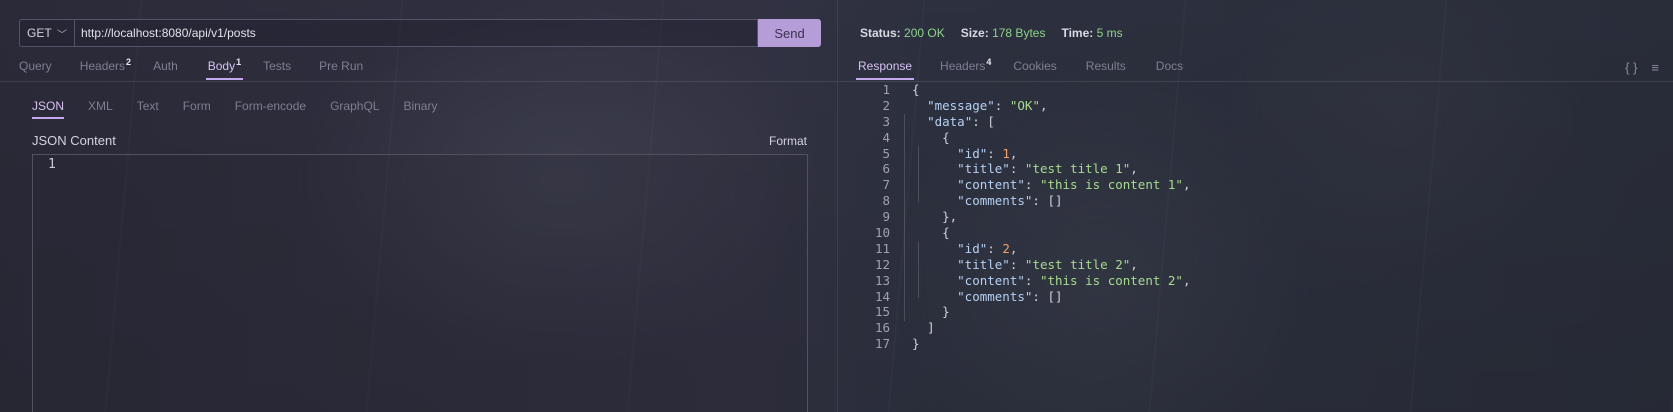 The width and height of the screenshot is (1673, 412). I want to click on code-text: },, so click(950, 217).